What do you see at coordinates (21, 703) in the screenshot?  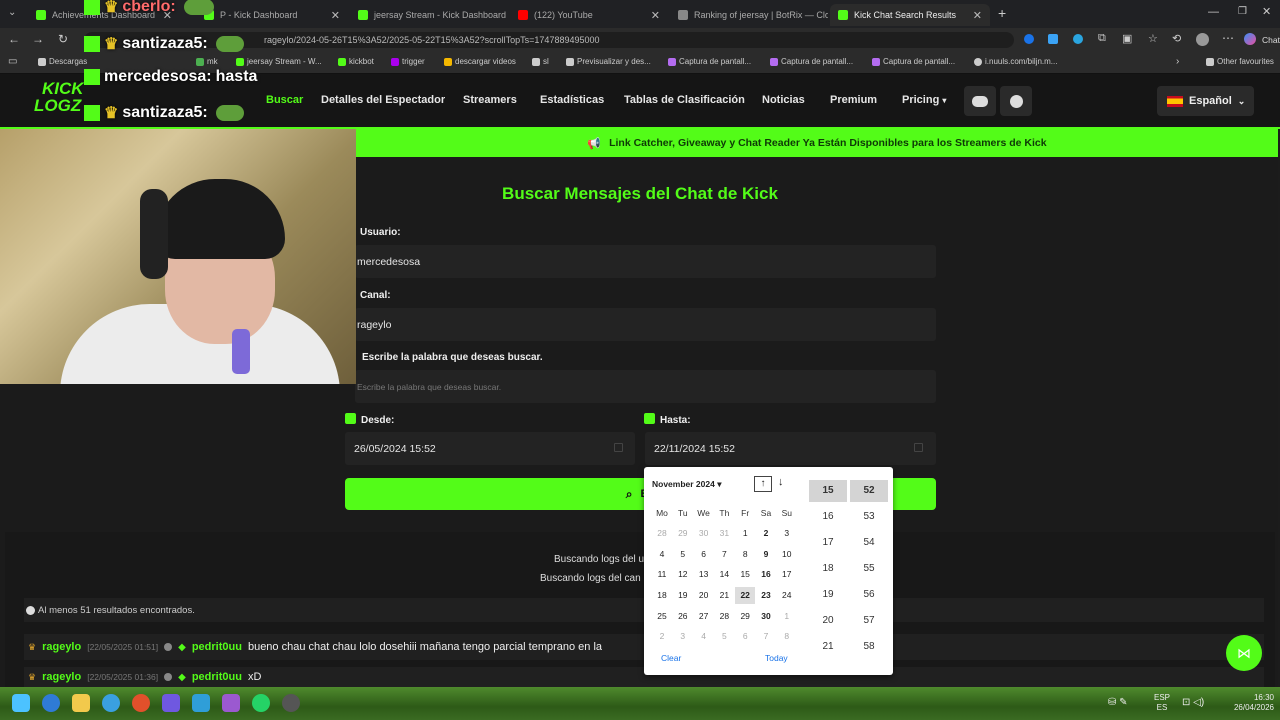 I see `windows-start-icon` at bounding box center [21, 703].